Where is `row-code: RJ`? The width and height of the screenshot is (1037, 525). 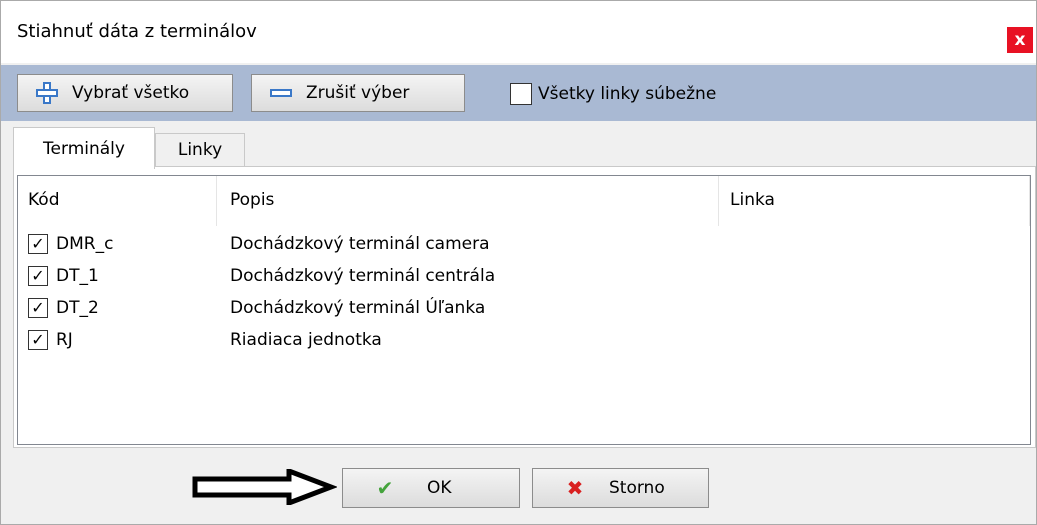
row-code: RJ is located at coordinates (64, 340).